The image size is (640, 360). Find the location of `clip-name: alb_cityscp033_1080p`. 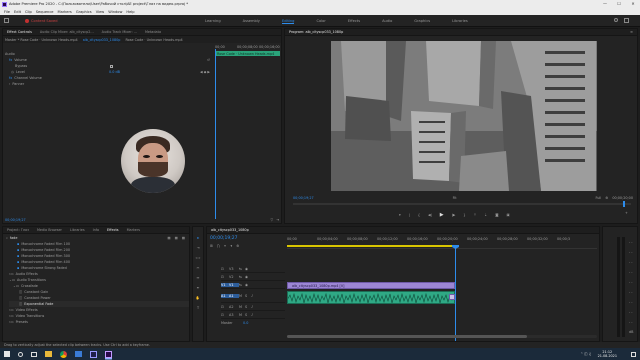

clip-name: alb_cityscp033_1080p is located at coordinates (102, 40).